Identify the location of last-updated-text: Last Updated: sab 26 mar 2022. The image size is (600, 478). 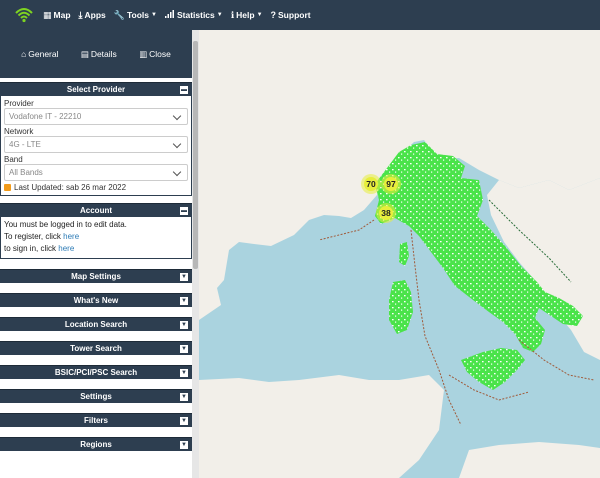
(70, 187).